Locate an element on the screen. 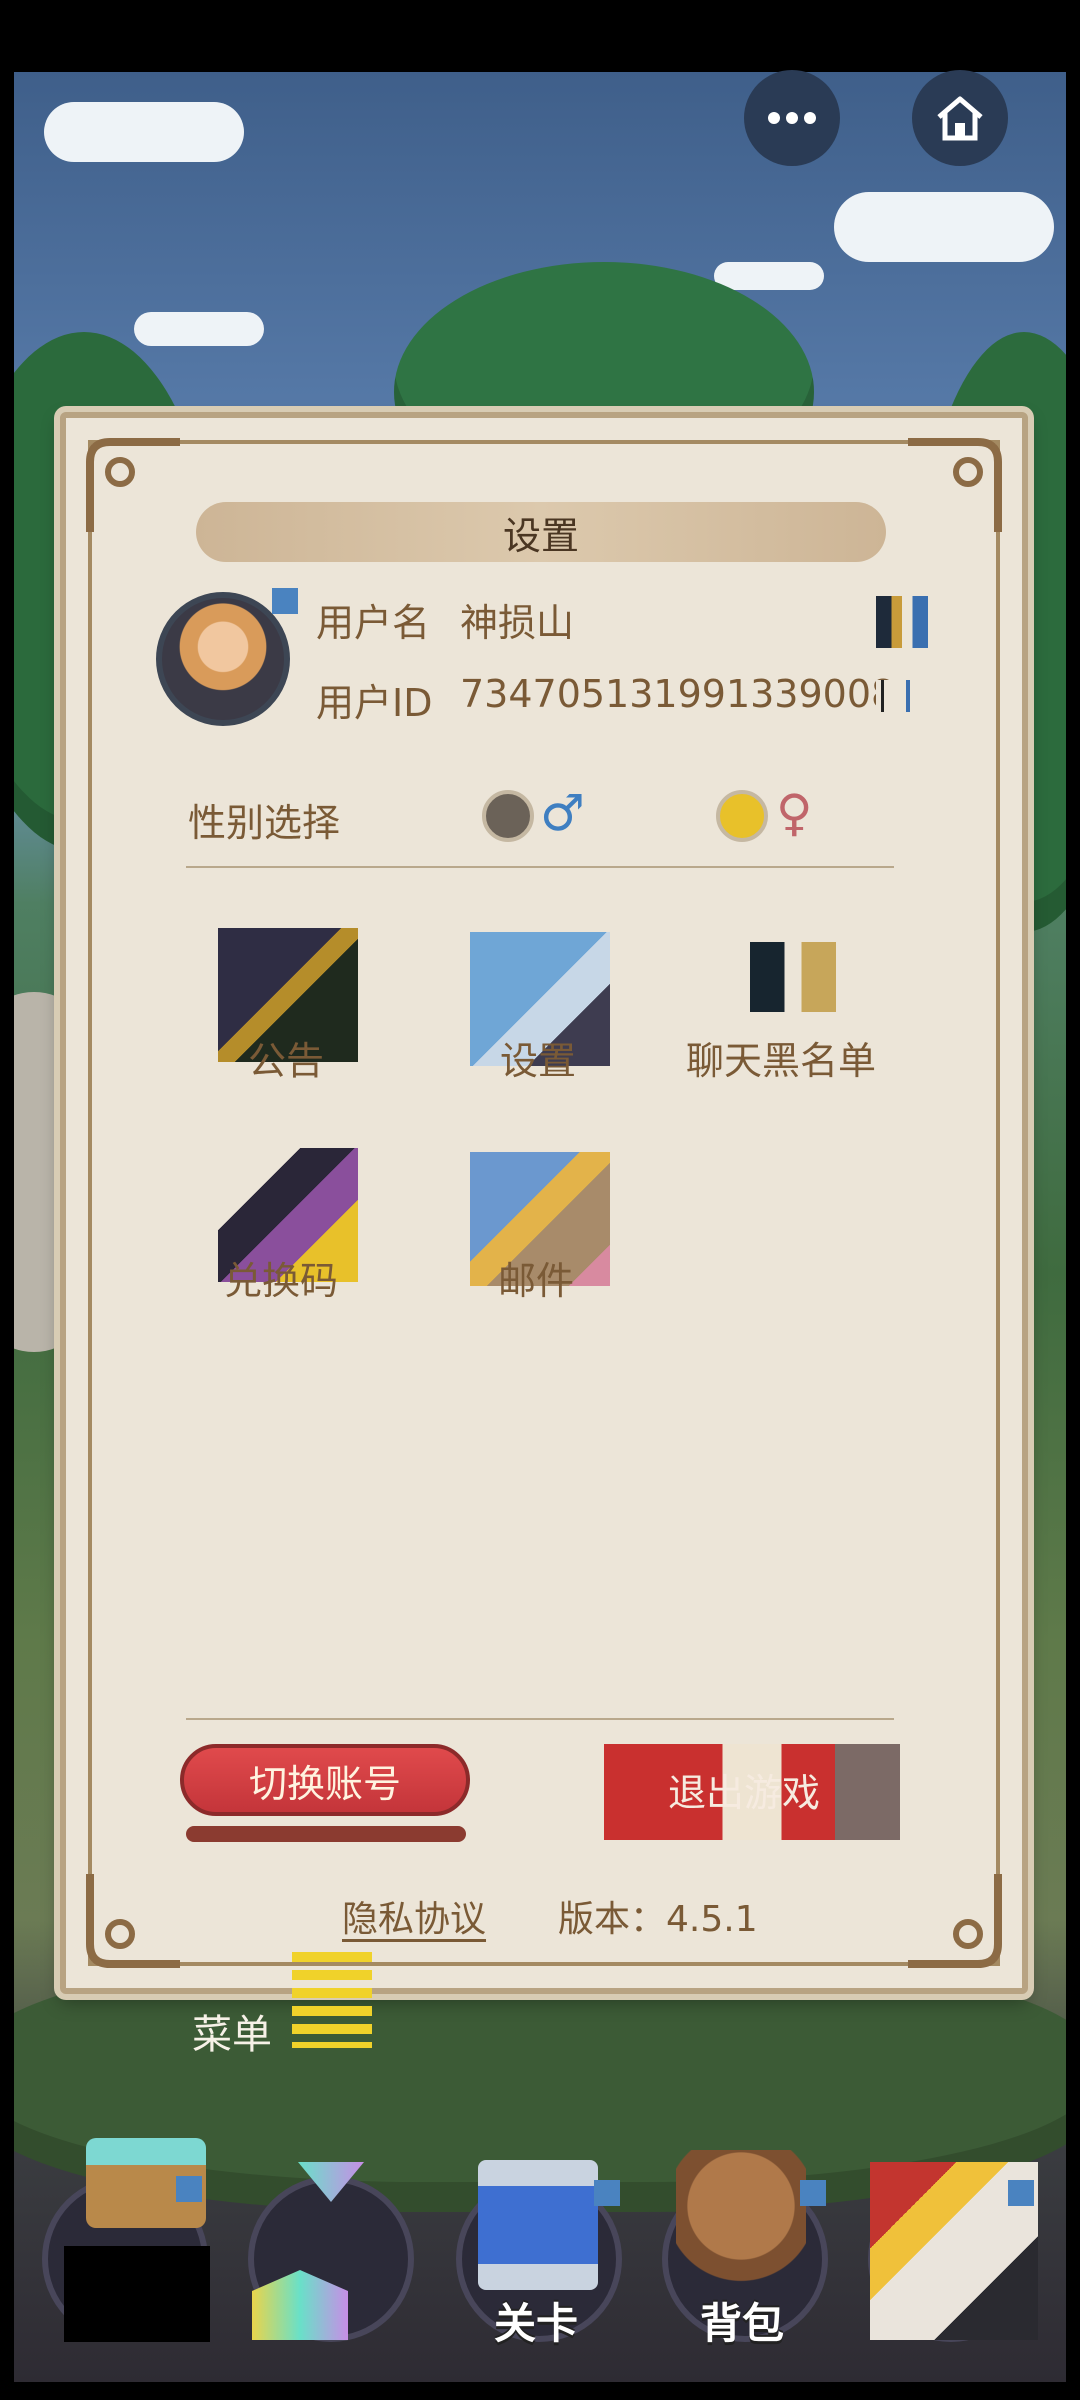  gender-female-radio is located at coordinates (742, 816).